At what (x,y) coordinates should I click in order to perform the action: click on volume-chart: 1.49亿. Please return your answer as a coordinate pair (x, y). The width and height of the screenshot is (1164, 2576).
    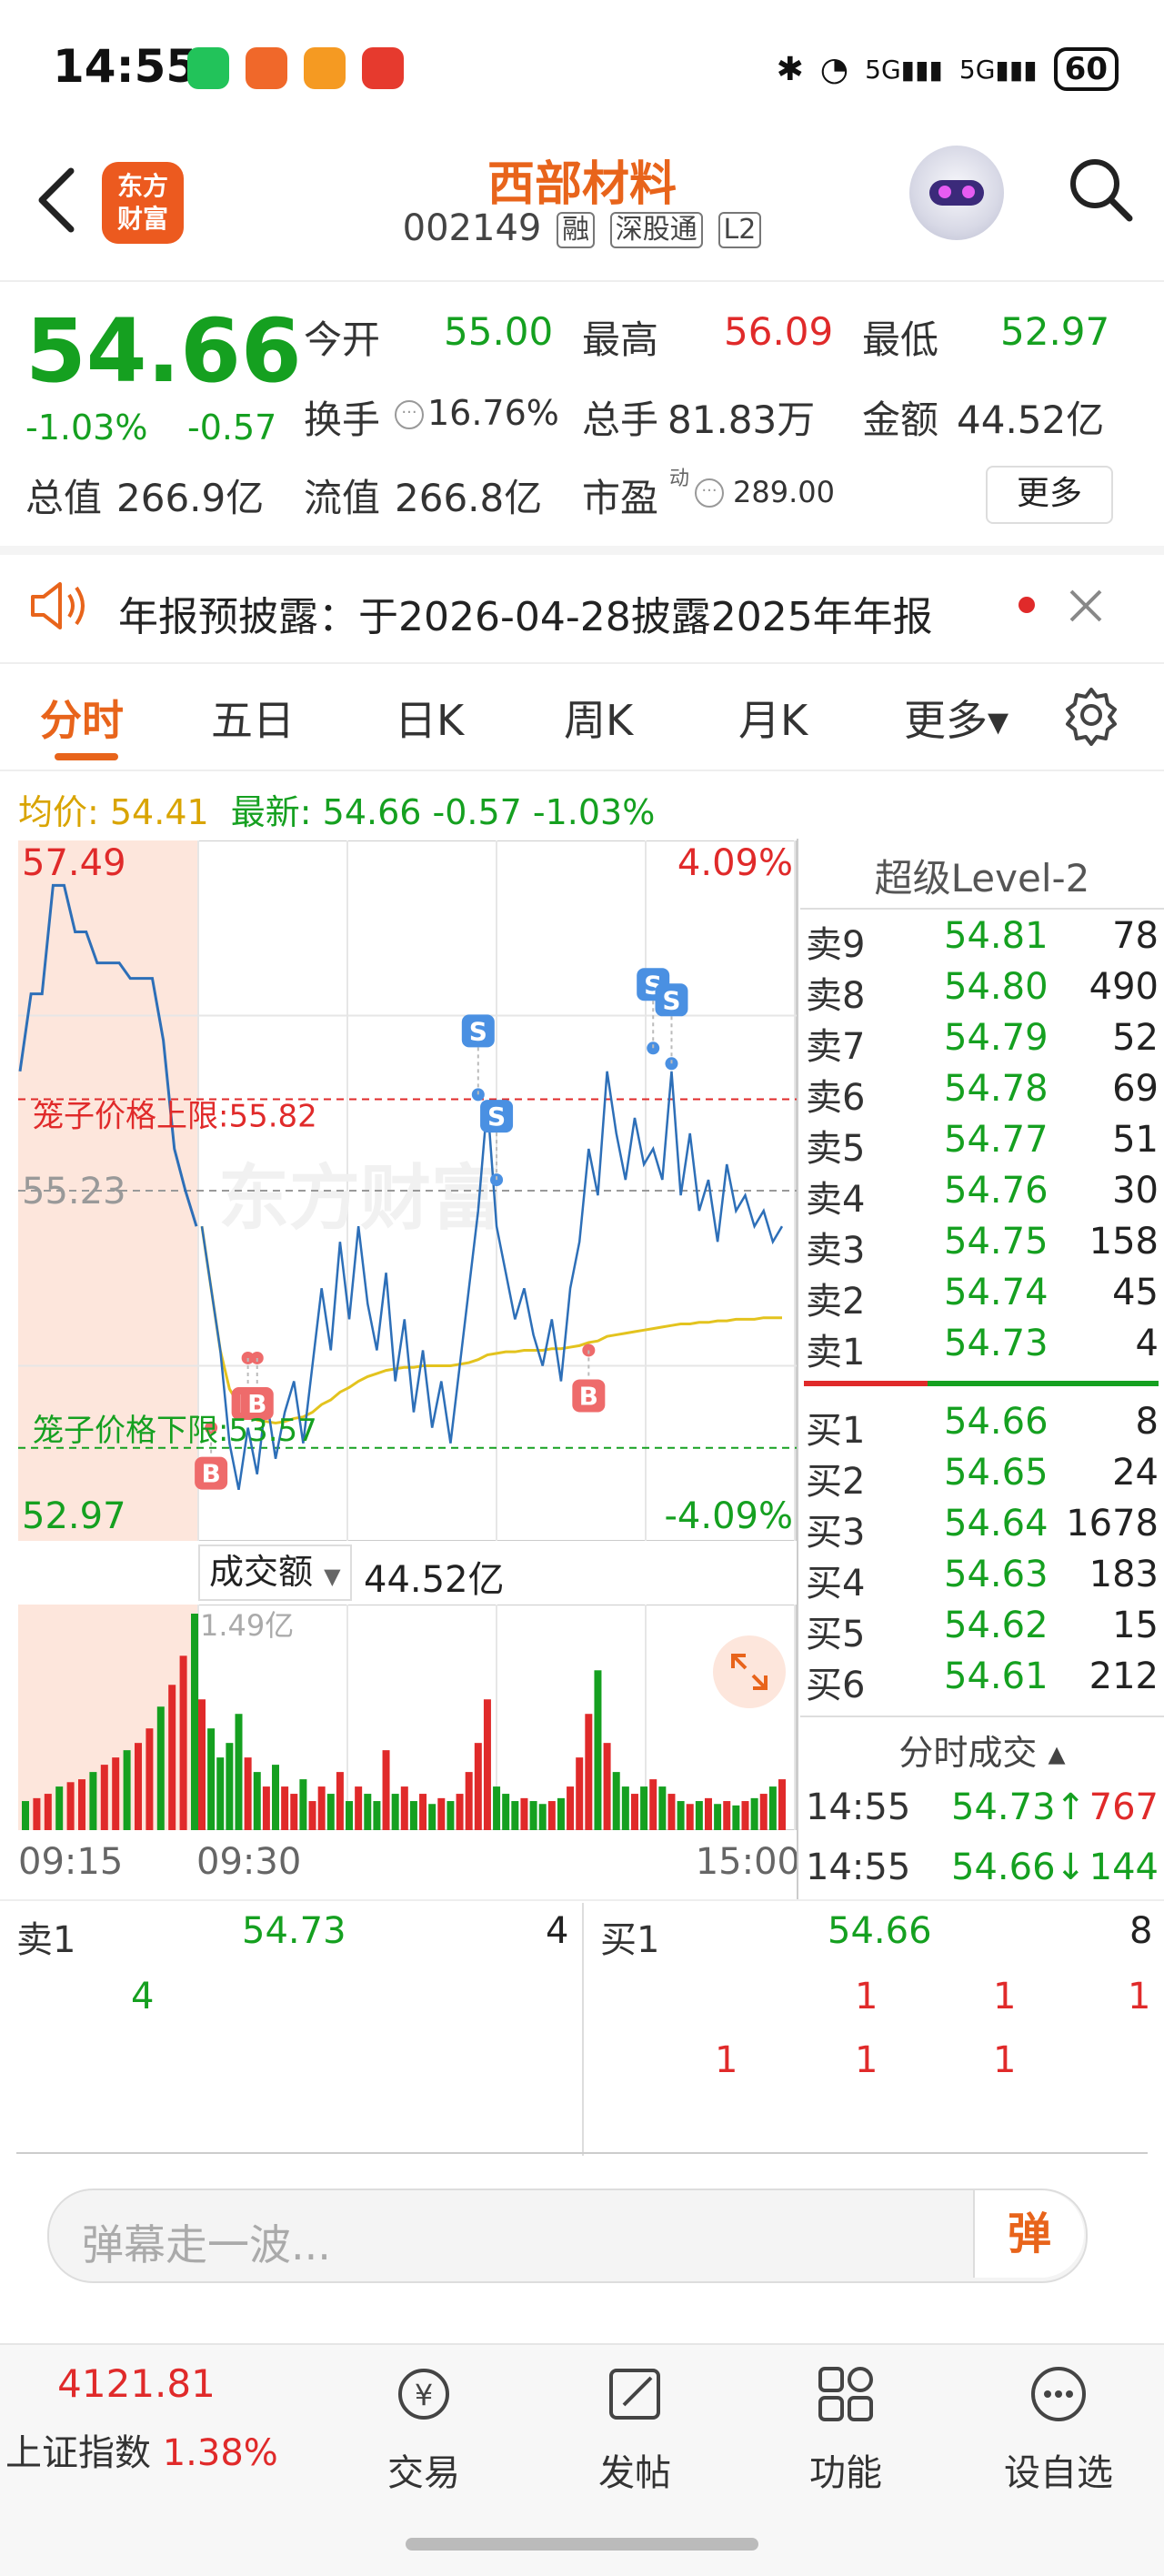
    Looking at the image, I should click on (408, 1717).